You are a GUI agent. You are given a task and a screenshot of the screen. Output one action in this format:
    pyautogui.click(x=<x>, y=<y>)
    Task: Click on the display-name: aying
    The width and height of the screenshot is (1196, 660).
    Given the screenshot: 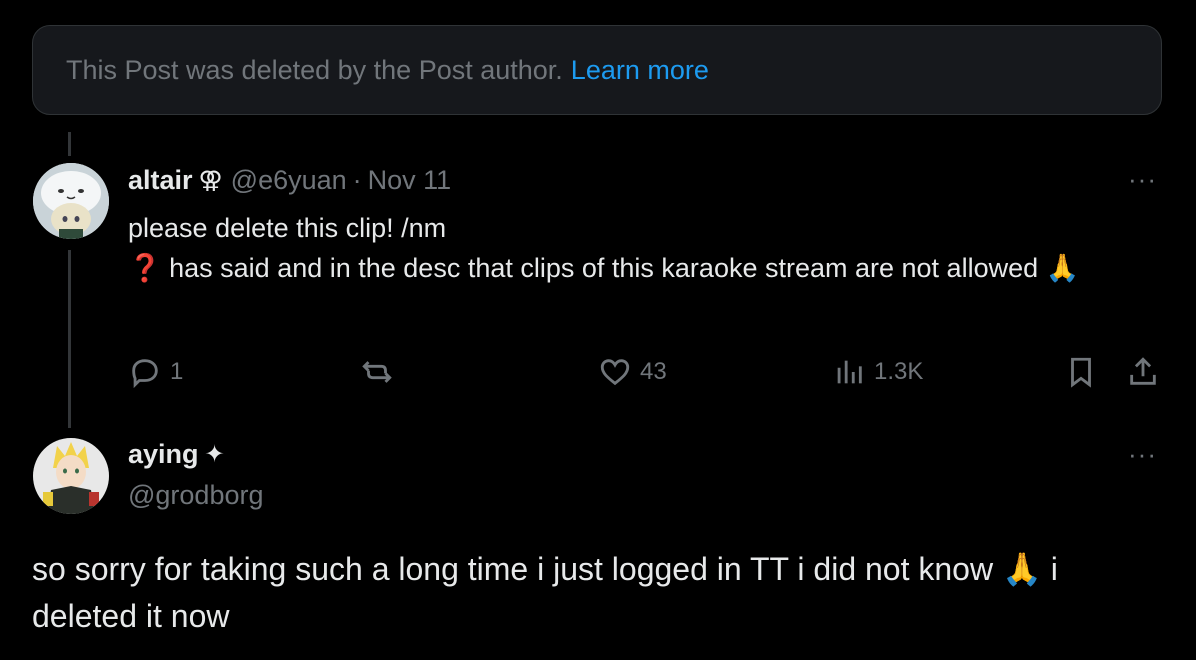 What is the action you would take?
    pyautogui.click(x=163, y=454)
    